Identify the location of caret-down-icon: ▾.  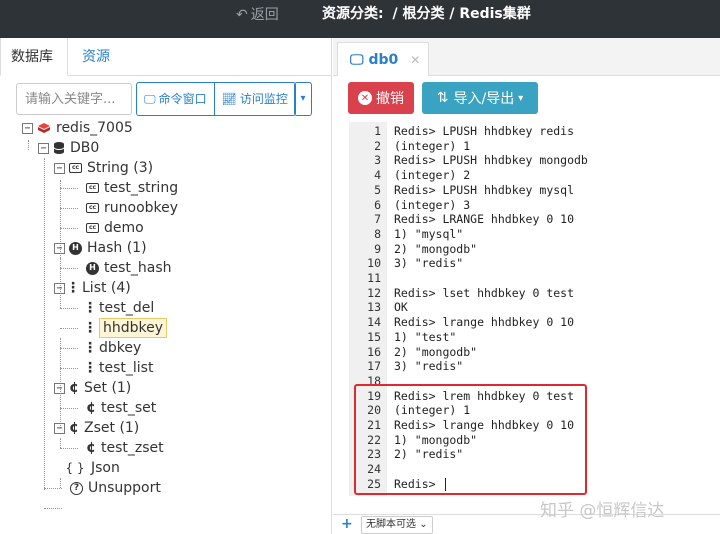
(521, 98).